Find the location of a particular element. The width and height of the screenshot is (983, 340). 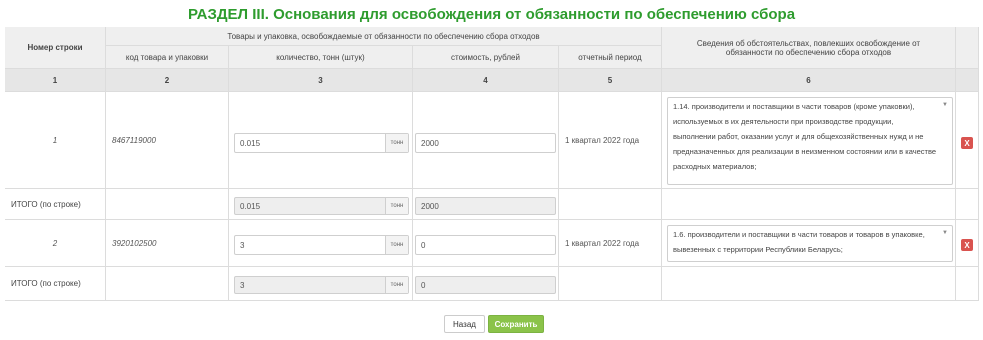

row-1-total-quantity-value: 0.015 is located at coordinates (250, 206).